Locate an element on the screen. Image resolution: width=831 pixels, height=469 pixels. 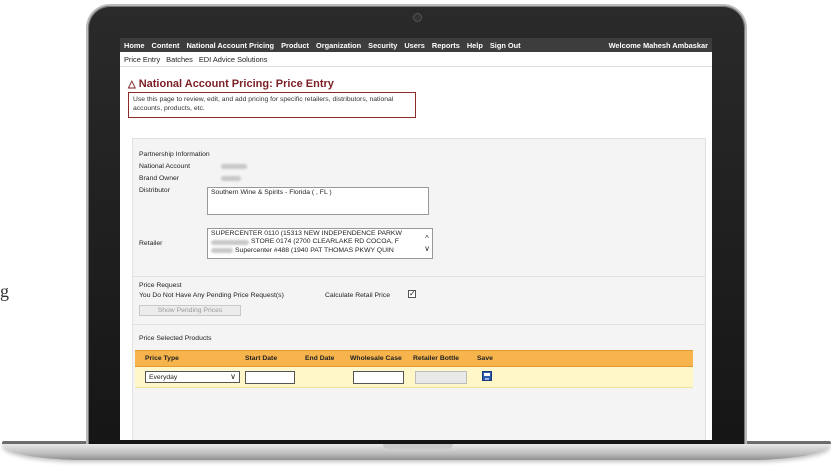
chevron-down-icon: ∨ is located at coordinates (233, 376).